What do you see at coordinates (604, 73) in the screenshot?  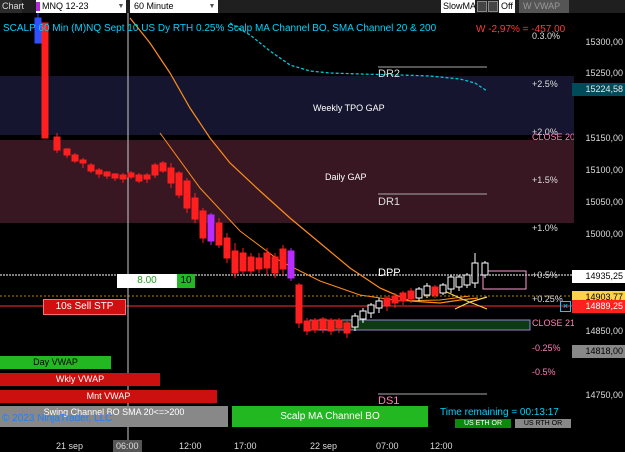 I see `price-tick: 15250,00` at bounding box center [604, 73].